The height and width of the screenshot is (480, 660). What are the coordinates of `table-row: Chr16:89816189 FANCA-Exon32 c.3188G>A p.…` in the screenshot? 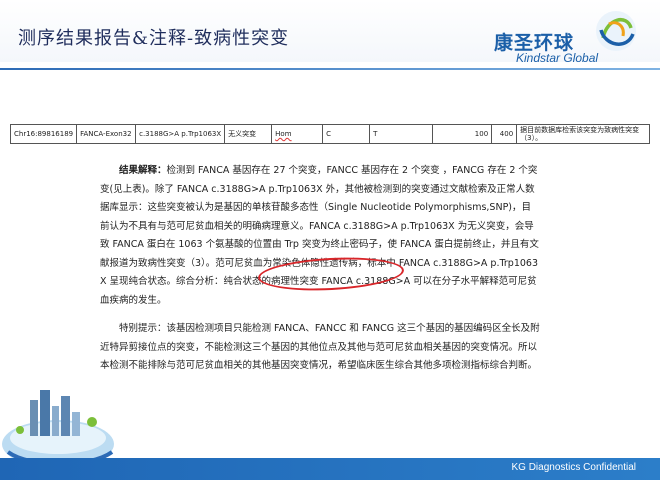 It's located at (329, 134).